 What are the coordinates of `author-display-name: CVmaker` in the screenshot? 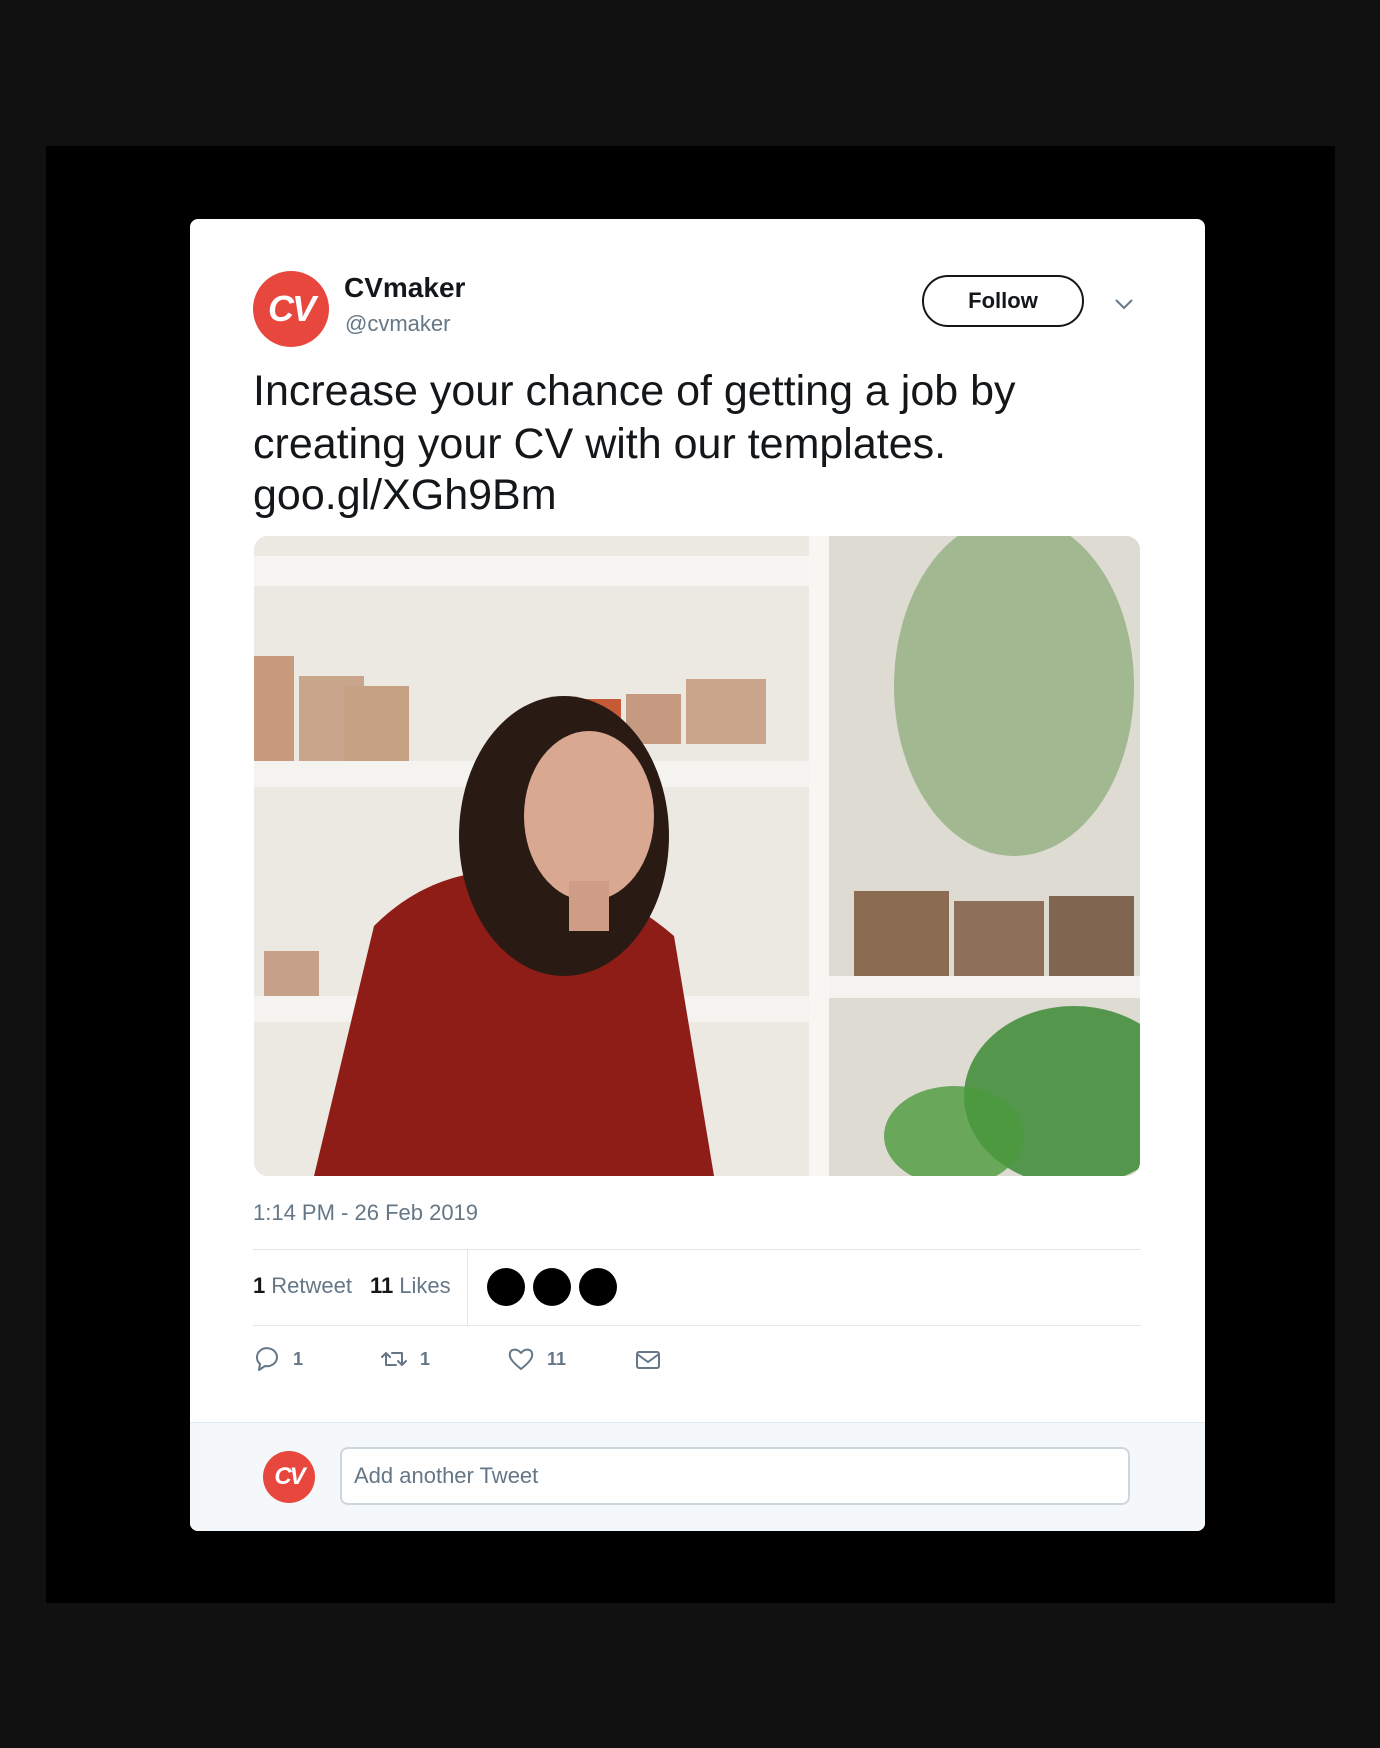 It's located at (404, 288).